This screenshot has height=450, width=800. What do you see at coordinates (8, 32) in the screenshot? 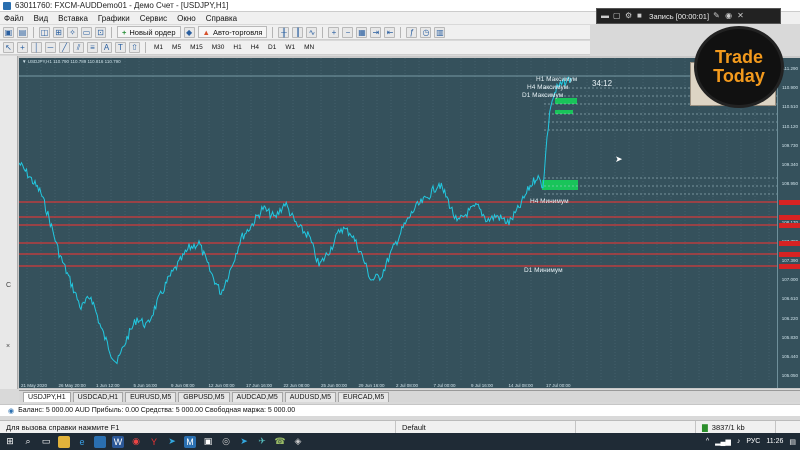
I see `new-chart-icon: ▣` at bounding box center [8, 32].